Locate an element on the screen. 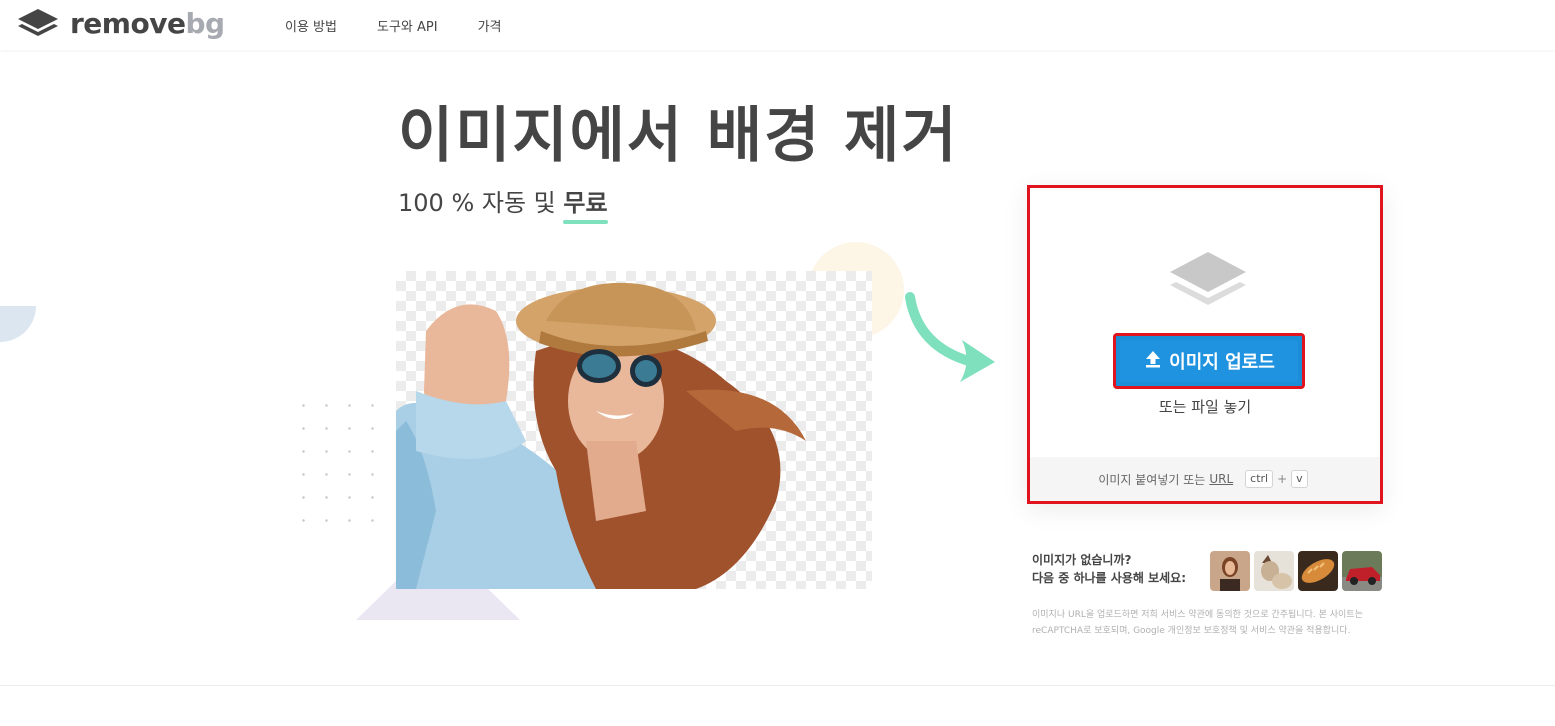  upload-image-button: 이미지 업로드 is located at coordinates (1209, 361).